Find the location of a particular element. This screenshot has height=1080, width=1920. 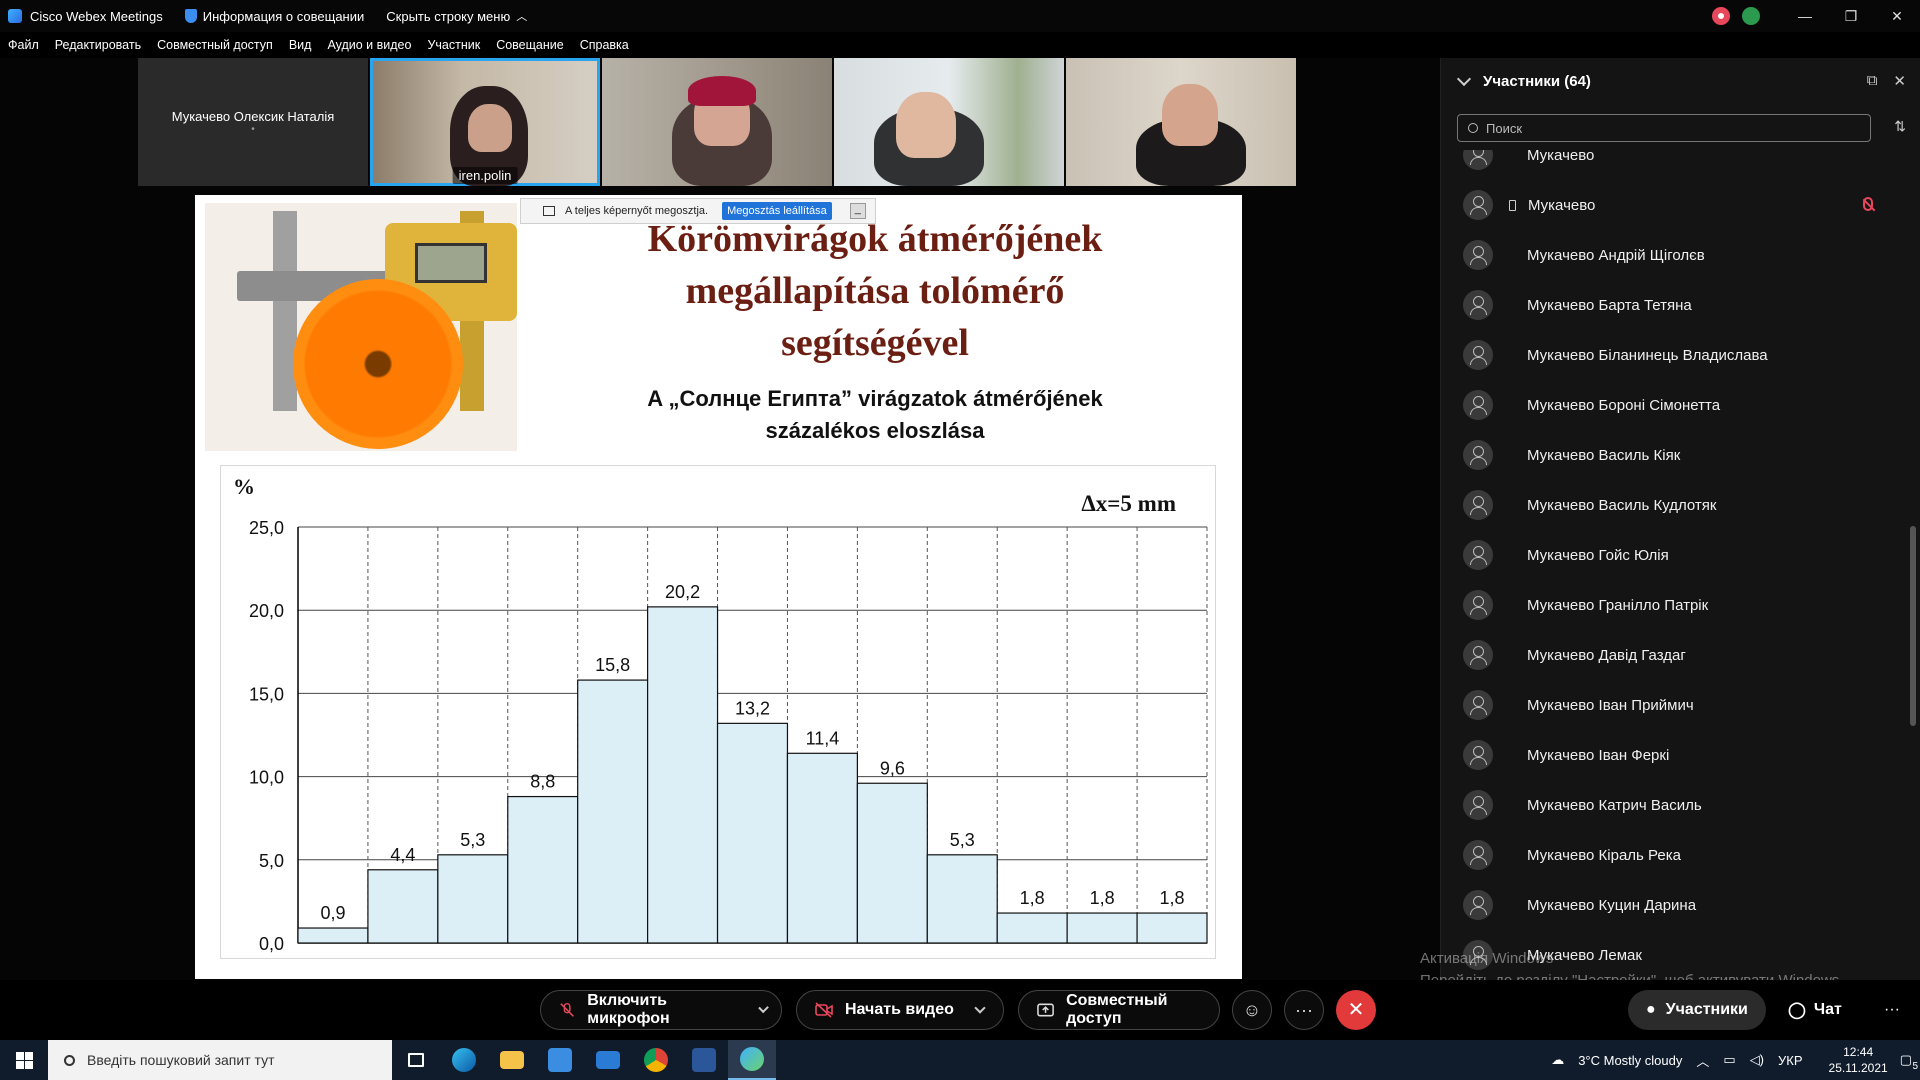

mail-app-icon is located at coordinates (608, 1060).